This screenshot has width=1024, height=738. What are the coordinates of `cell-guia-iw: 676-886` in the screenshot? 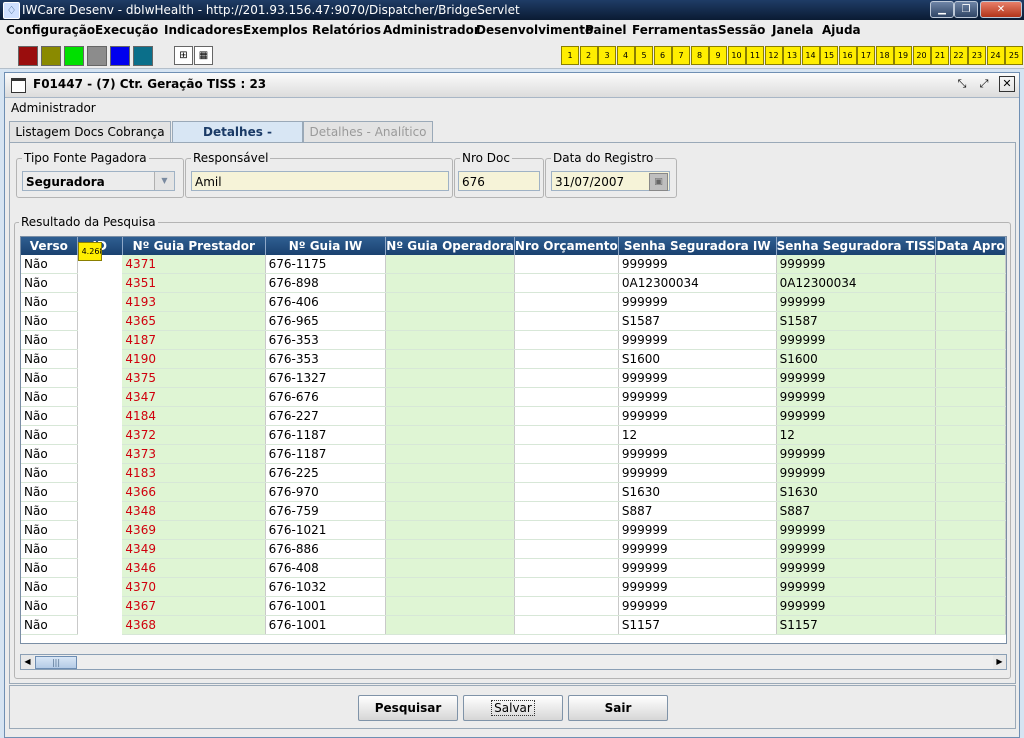 It's located at (326, 549).